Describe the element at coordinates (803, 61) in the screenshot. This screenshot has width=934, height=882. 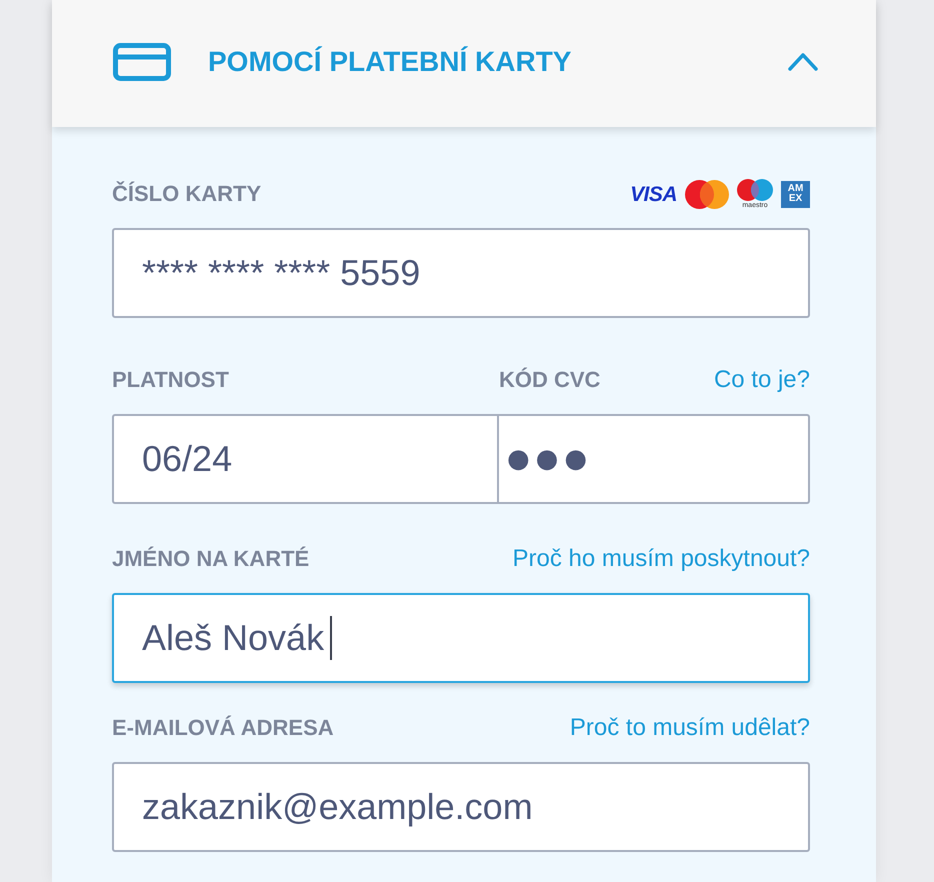
I see `chevron-icon` at that location.